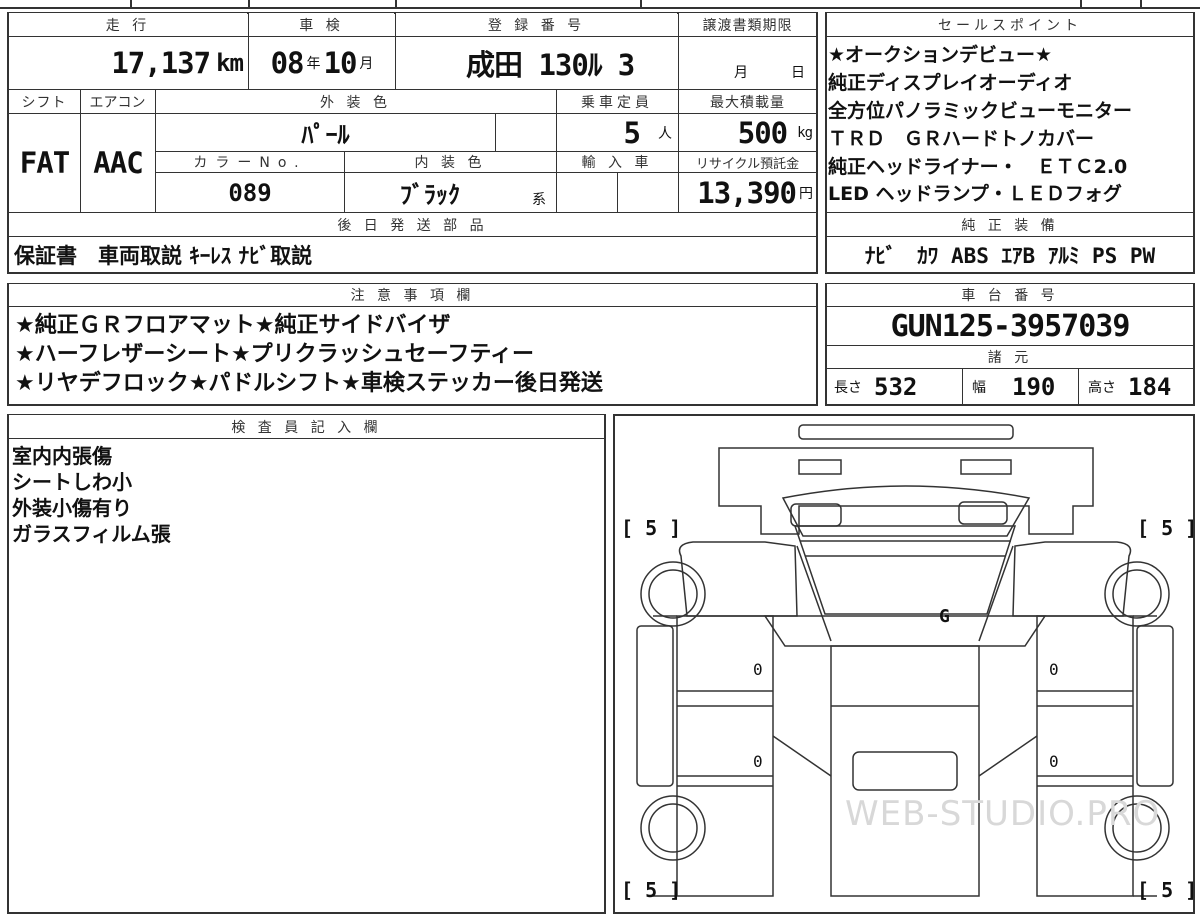 The image size is (1200, 914). What do you see at coordinates (651, 528) in the screenshot?
I see `tire-grade-front-left: [ 5 ]` at bounding box center [651, 528].